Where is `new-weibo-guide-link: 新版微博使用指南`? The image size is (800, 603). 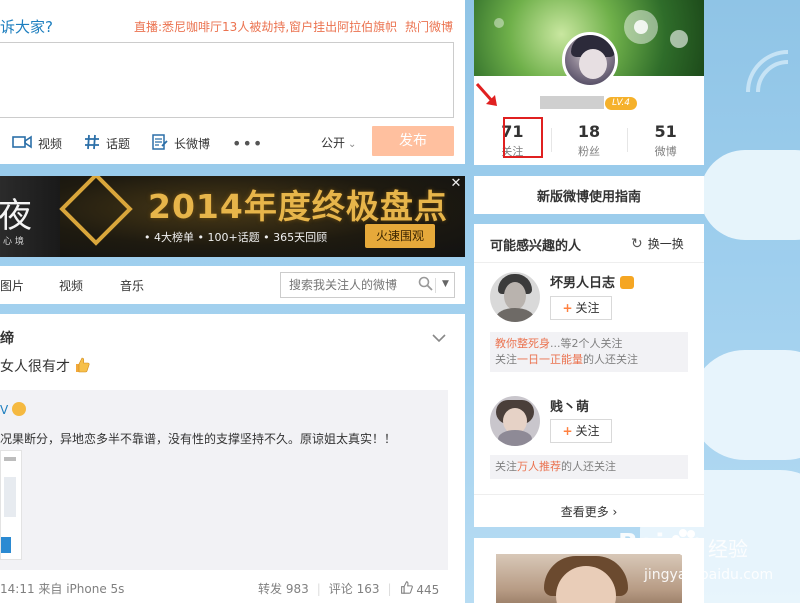 new-weibo-guide-link: 新版微博使用指南 is located at coordinates (589, 195).